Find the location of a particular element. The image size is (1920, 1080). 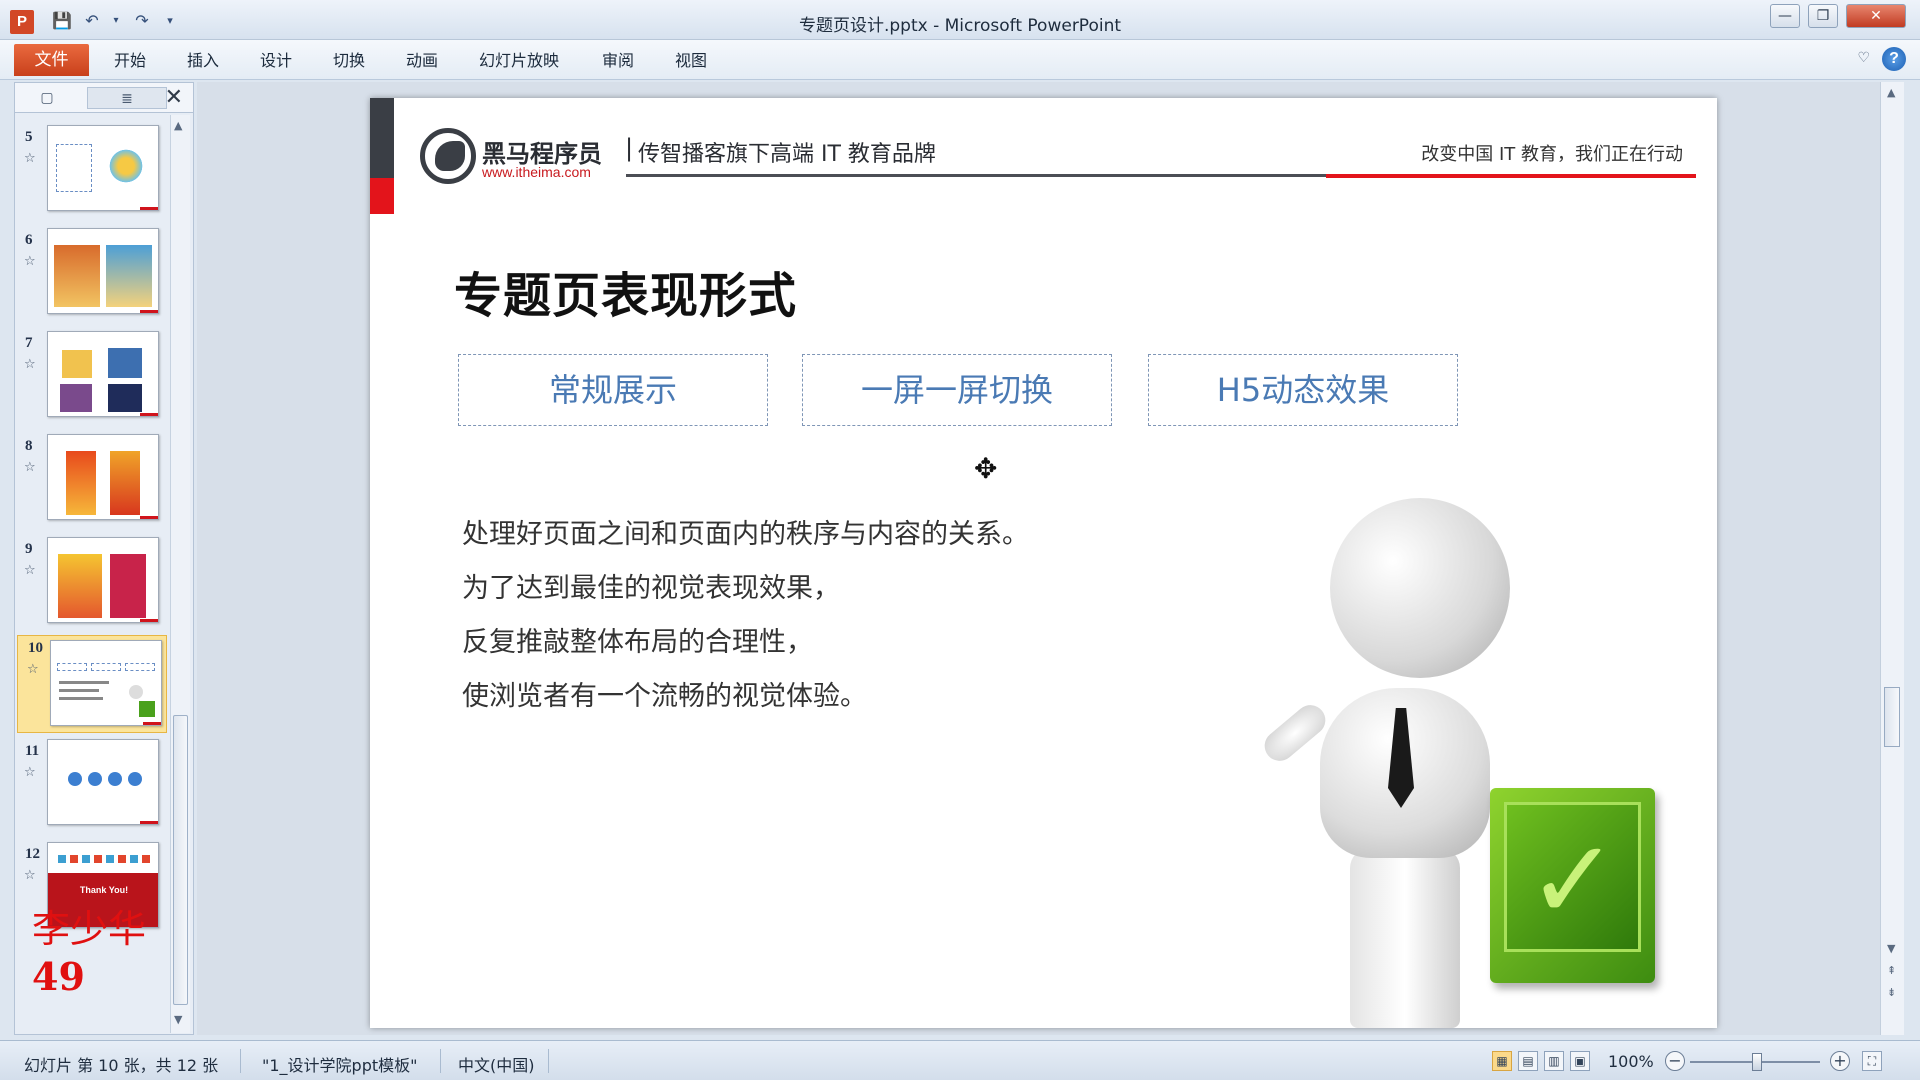

ribbon-minimize-icon: ♡ is located at coordinates (1863, 58).